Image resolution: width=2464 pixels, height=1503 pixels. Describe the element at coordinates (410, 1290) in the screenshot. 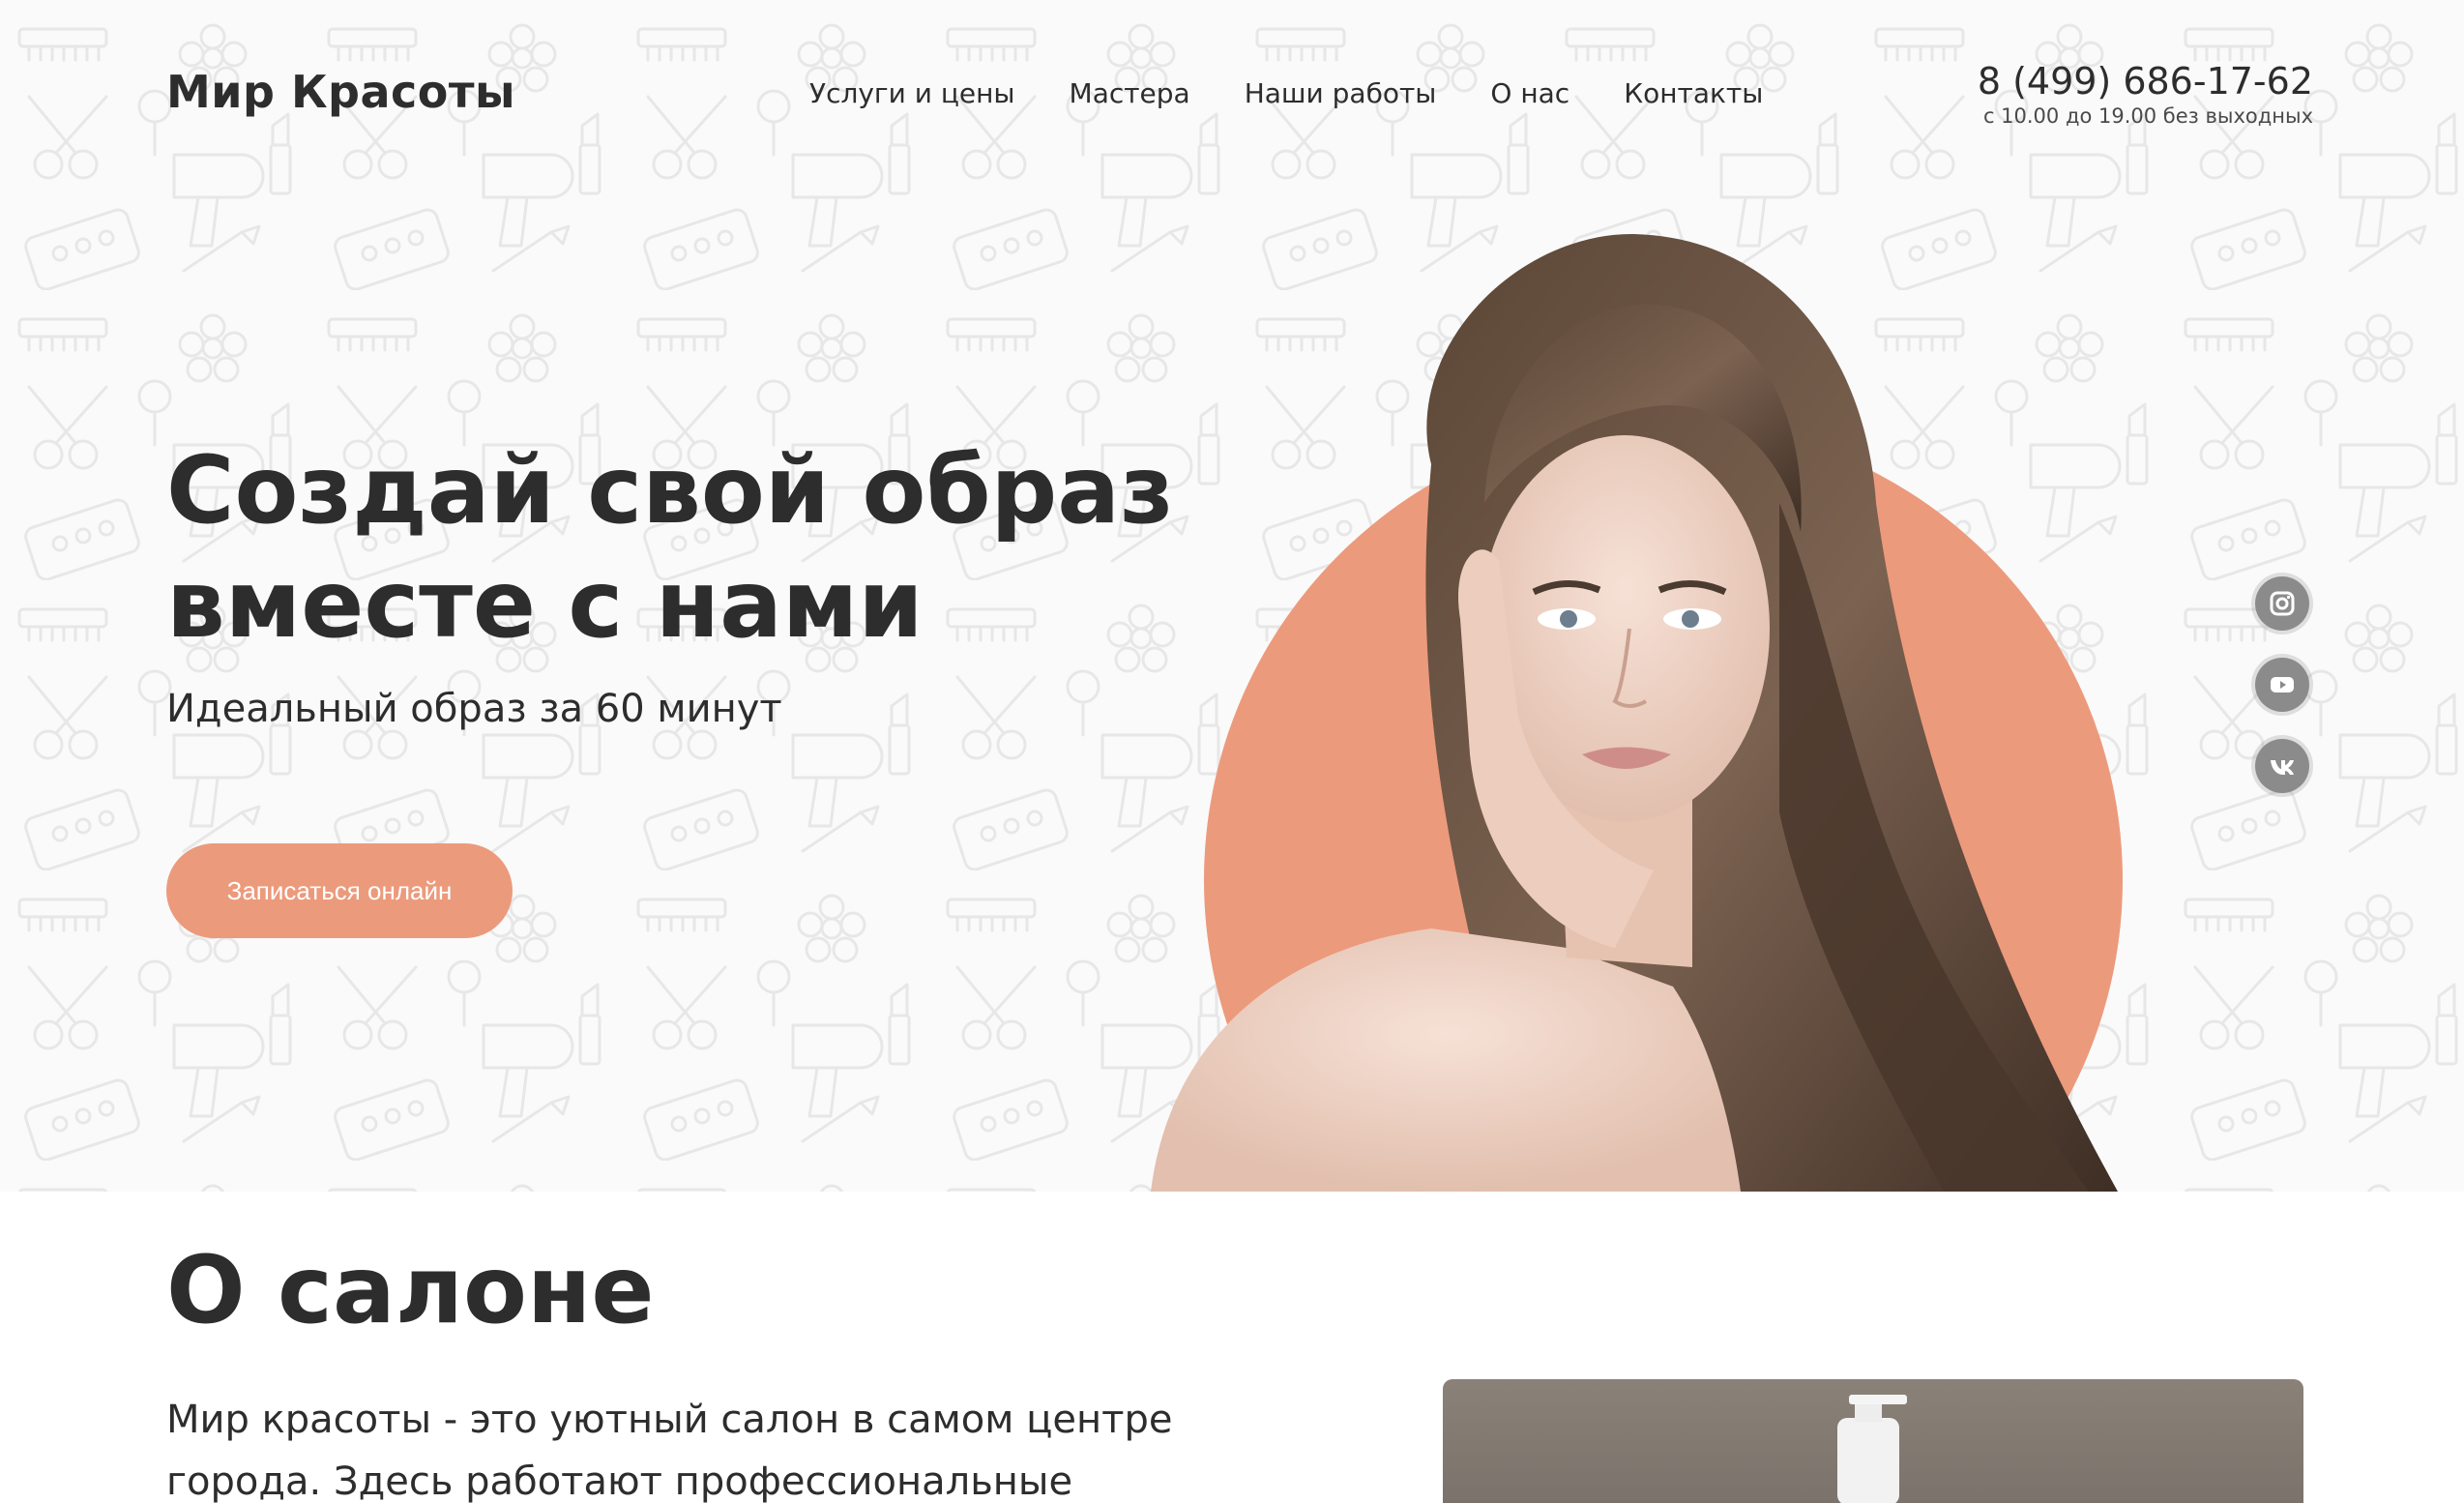

I see `about-title: О салоне` at that location.